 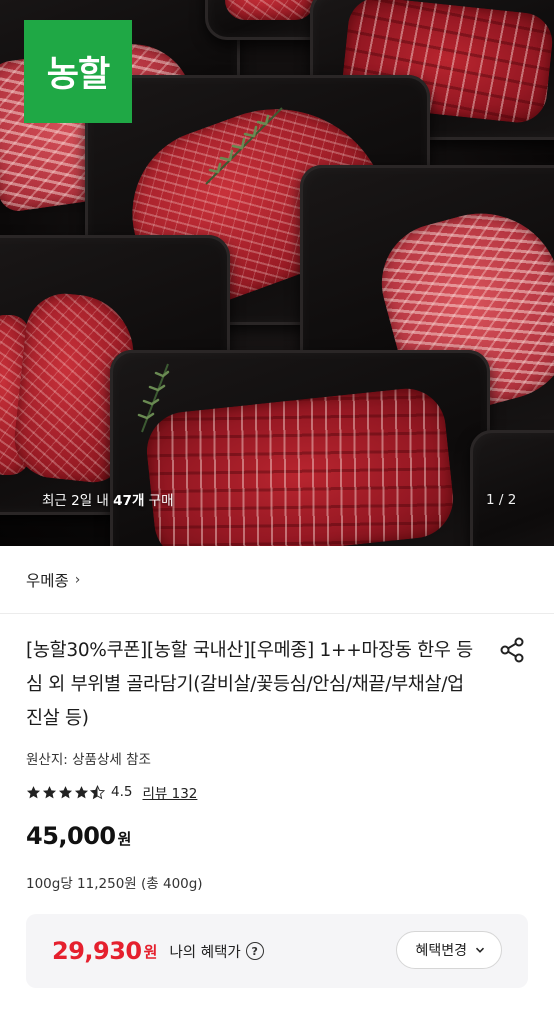 What do you see at coordinates (277, 836) in the screenshot?
I see `price-row: 45,000 원` at bounding box center [277, 836].